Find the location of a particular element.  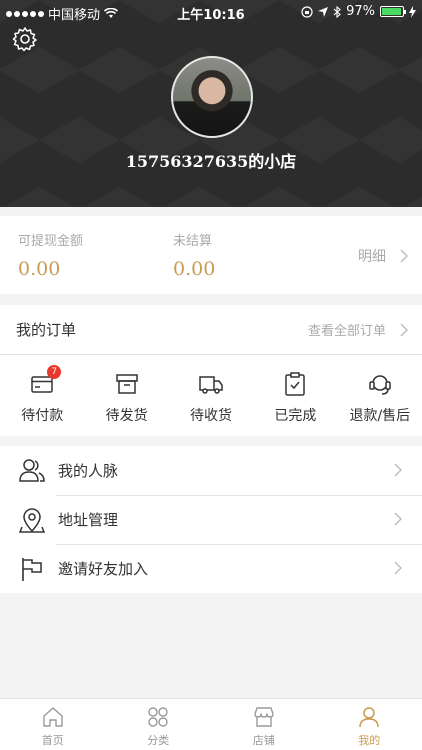

card-icon: 7 is located at coordinates (45, 381).